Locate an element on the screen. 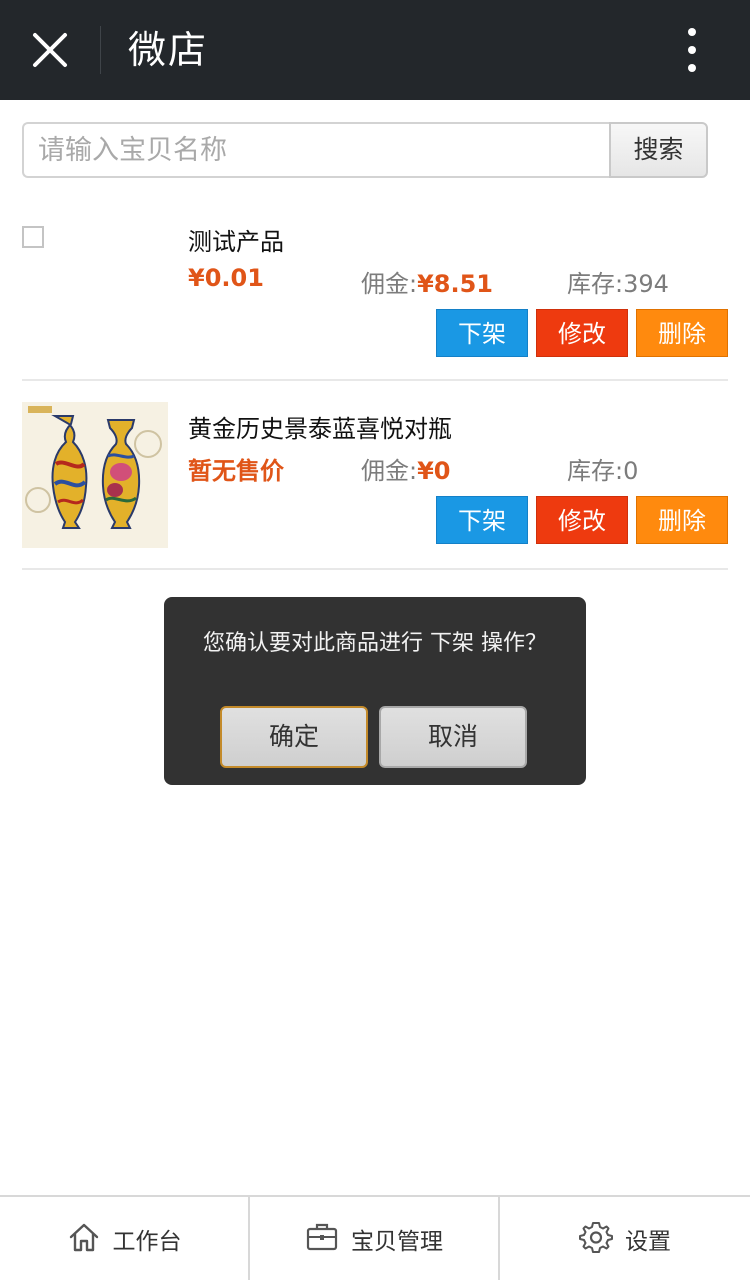 The image size is (750, 1280). home-icon is located at coordinates (84, 1239).